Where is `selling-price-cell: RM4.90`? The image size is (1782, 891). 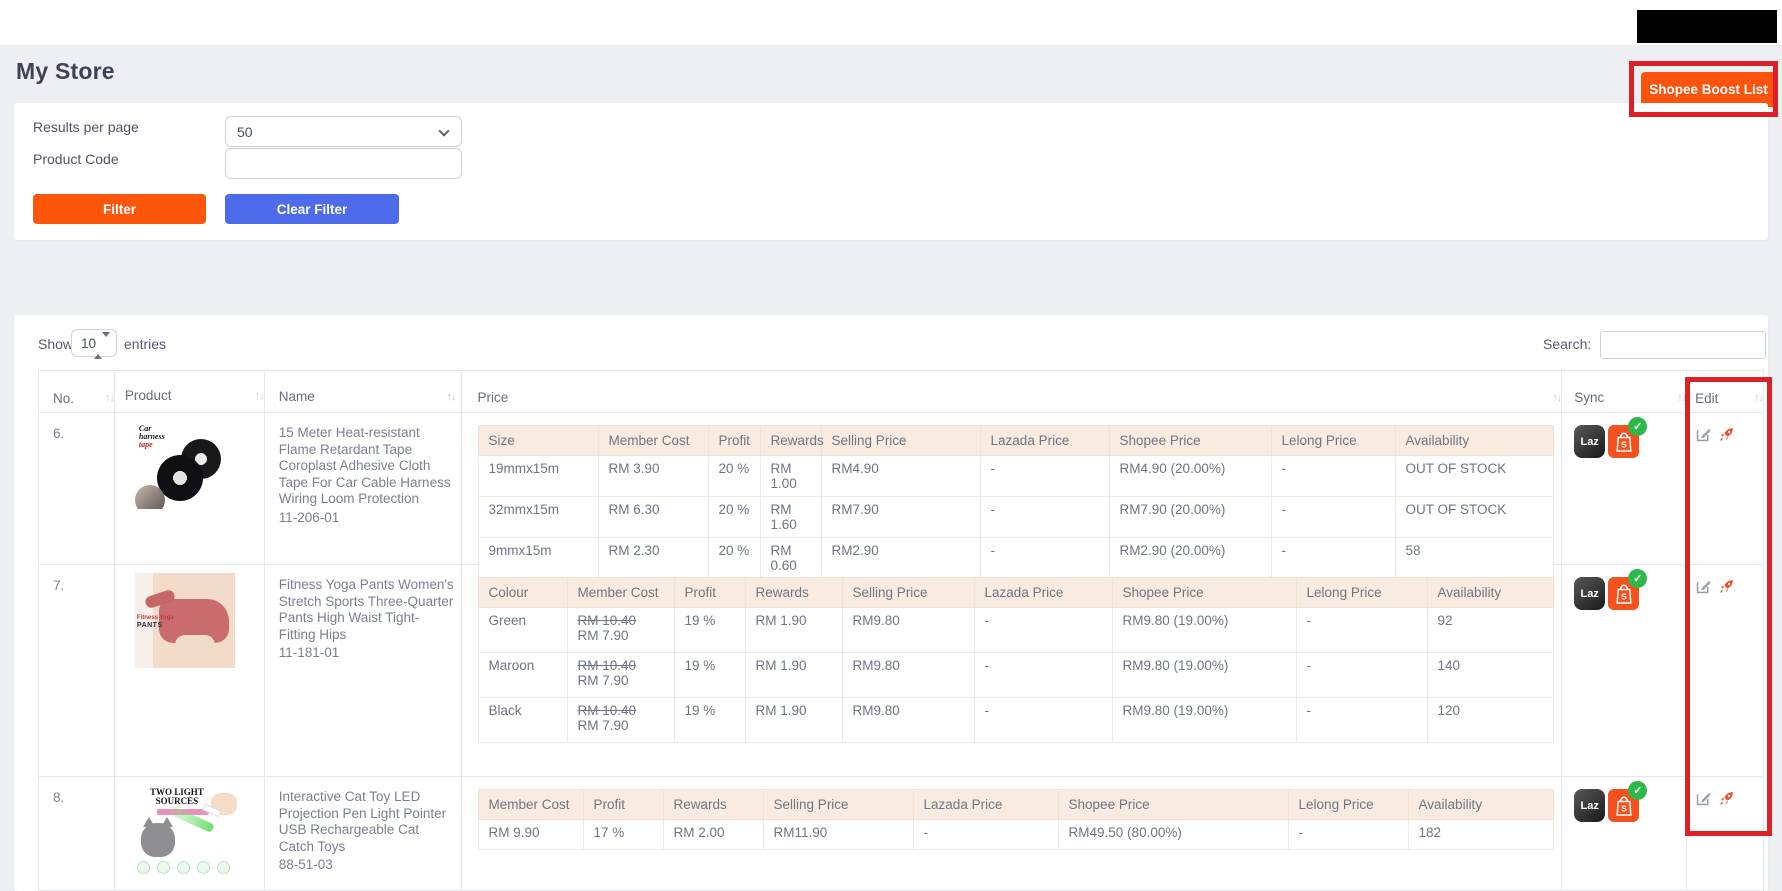
selling-price-cell: RM4.90 is located at coordinates (900, 476).